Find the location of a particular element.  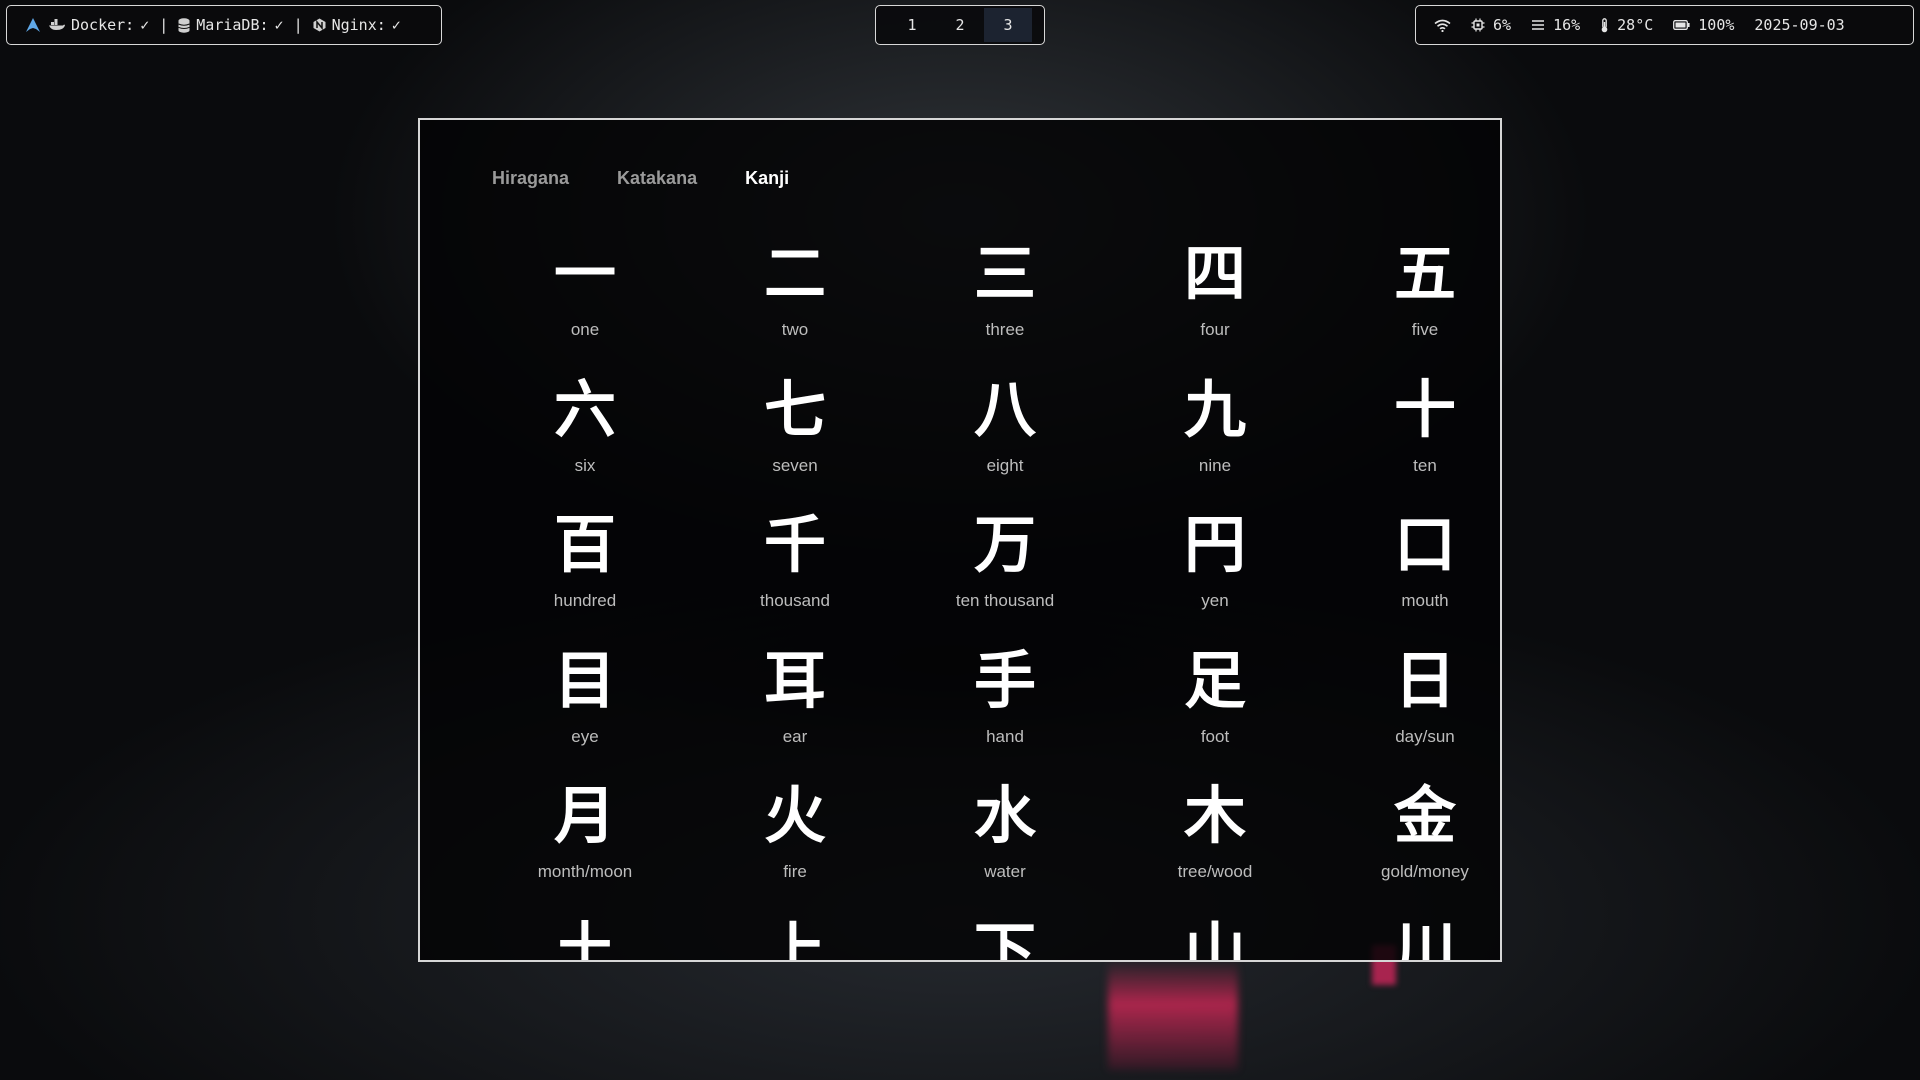

kanji-character: 万 is located at coordinates (1004, 544).